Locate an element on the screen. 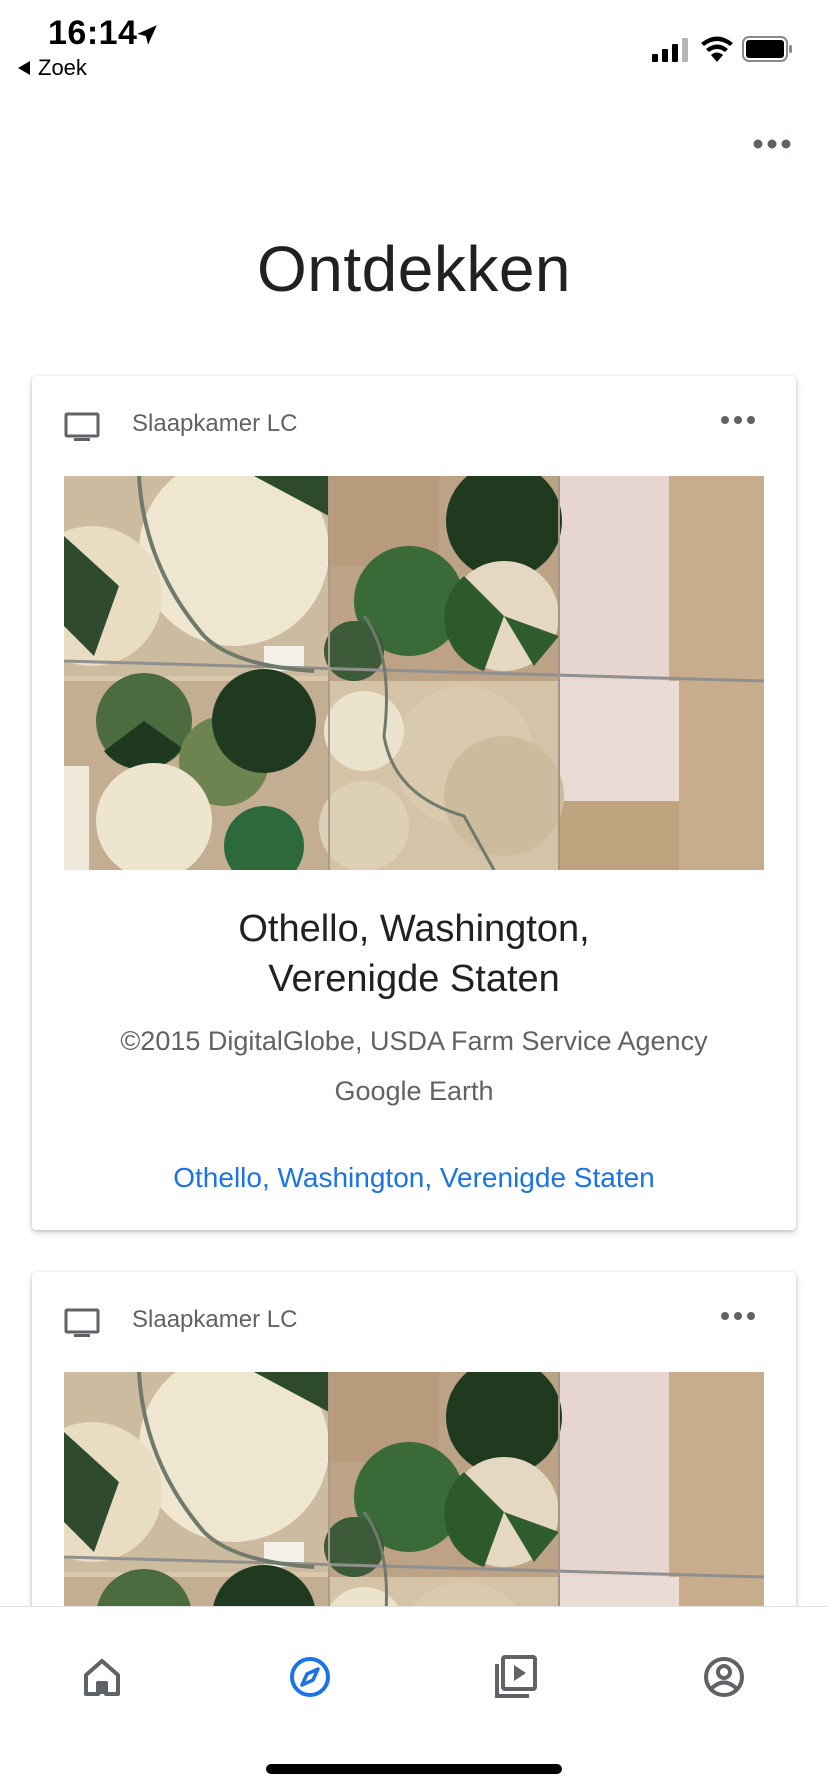 This screenshot has height=1792, width=828. location-arrow-icon is located at coordinates (147, 35).